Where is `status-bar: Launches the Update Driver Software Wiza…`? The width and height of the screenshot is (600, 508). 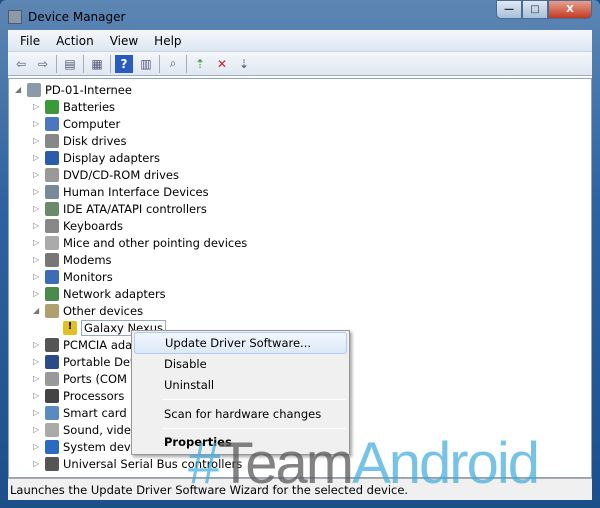
status-bar: Launches the Update Driver Software Wiza… is located at coordinates (300, 489).